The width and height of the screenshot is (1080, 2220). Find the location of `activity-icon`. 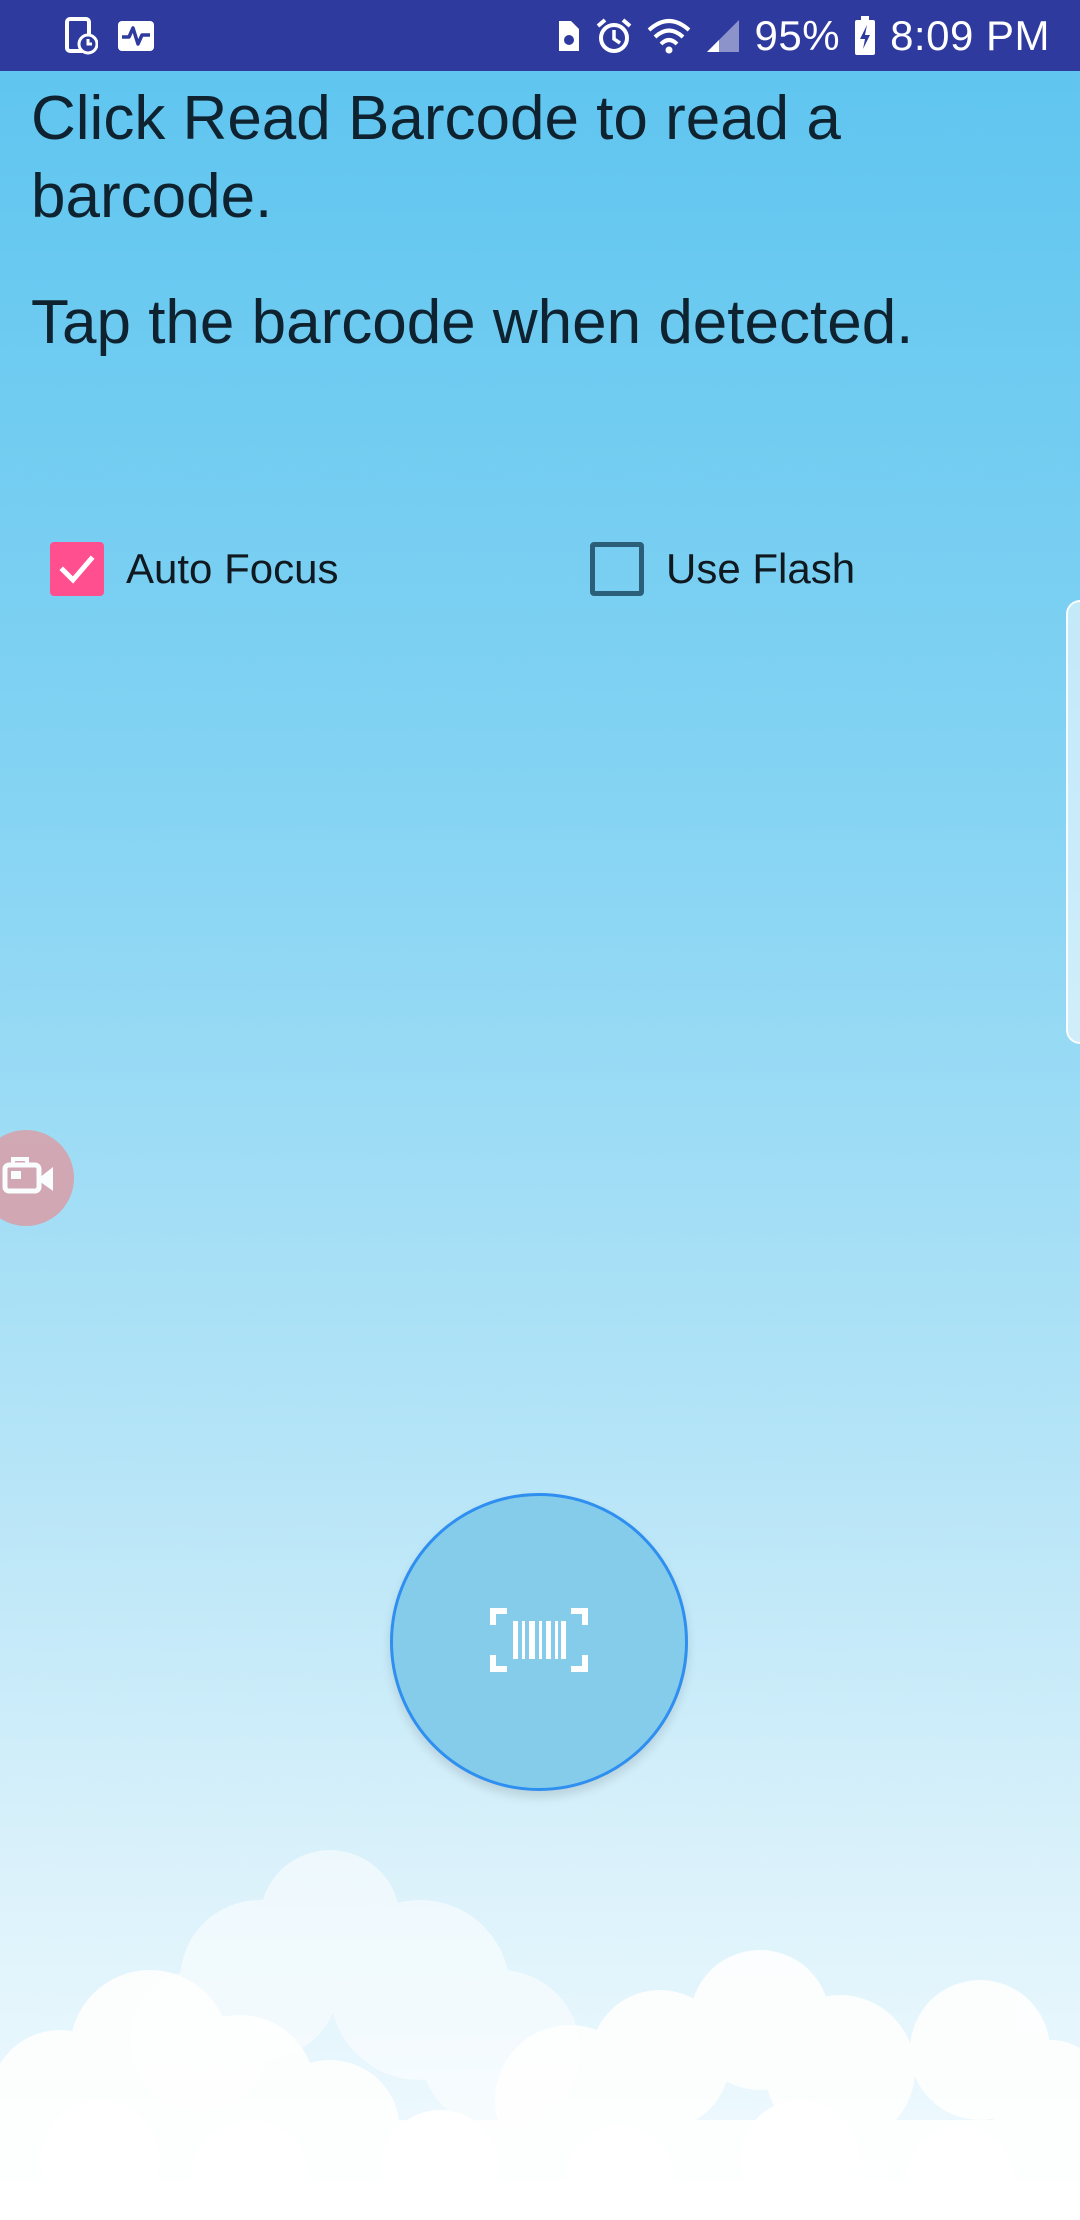

activity-icon is located at coordinates (136, 36).